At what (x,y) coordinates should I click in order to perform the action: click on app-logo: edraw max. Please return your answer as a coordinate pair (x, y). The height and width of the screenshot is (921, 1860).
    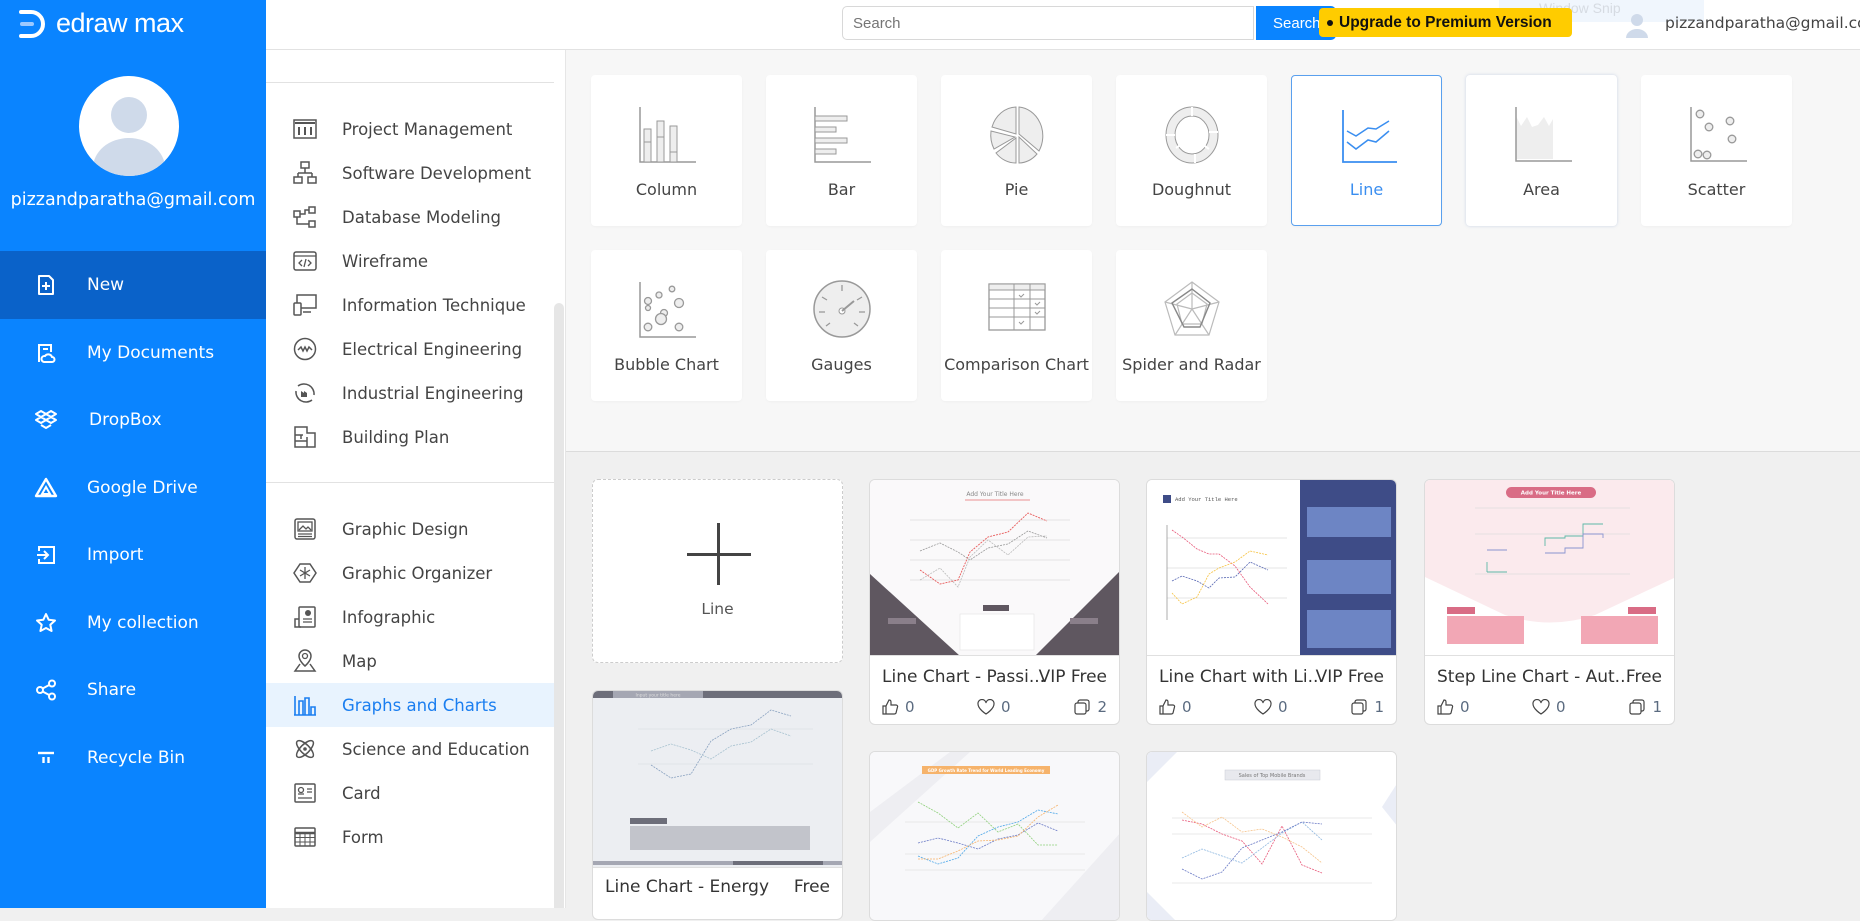
    Looking at the image, I should click on (101, 23).